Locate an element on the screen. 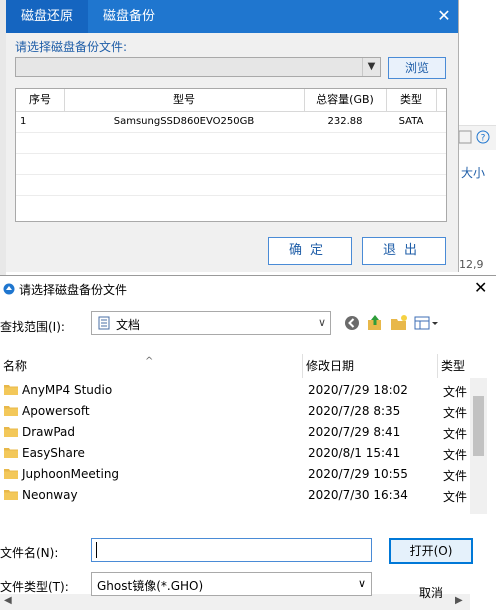 This screenshot has height=614, width=496. table-header: 序号 型号 总容量(GB) 类型 is located at coordinates (231, 100).